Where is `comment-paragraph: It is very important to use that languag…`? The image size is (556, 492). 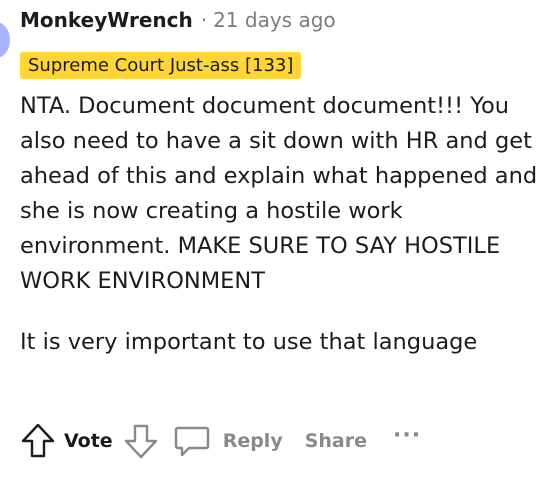 comment-paragraph: It is very important to use that languag… is located at coordinates (249, 342).